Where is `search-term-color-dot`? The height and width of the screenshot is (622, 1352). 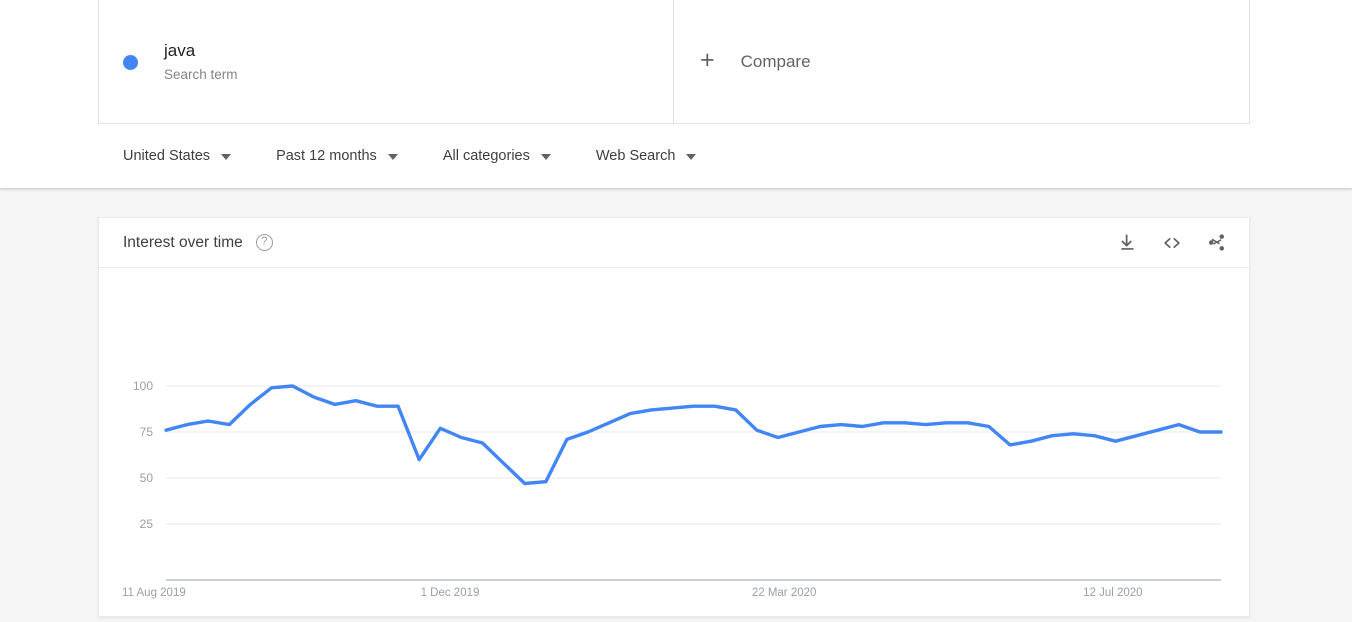 search-term-color-dot is located at coordinates (130, 62).